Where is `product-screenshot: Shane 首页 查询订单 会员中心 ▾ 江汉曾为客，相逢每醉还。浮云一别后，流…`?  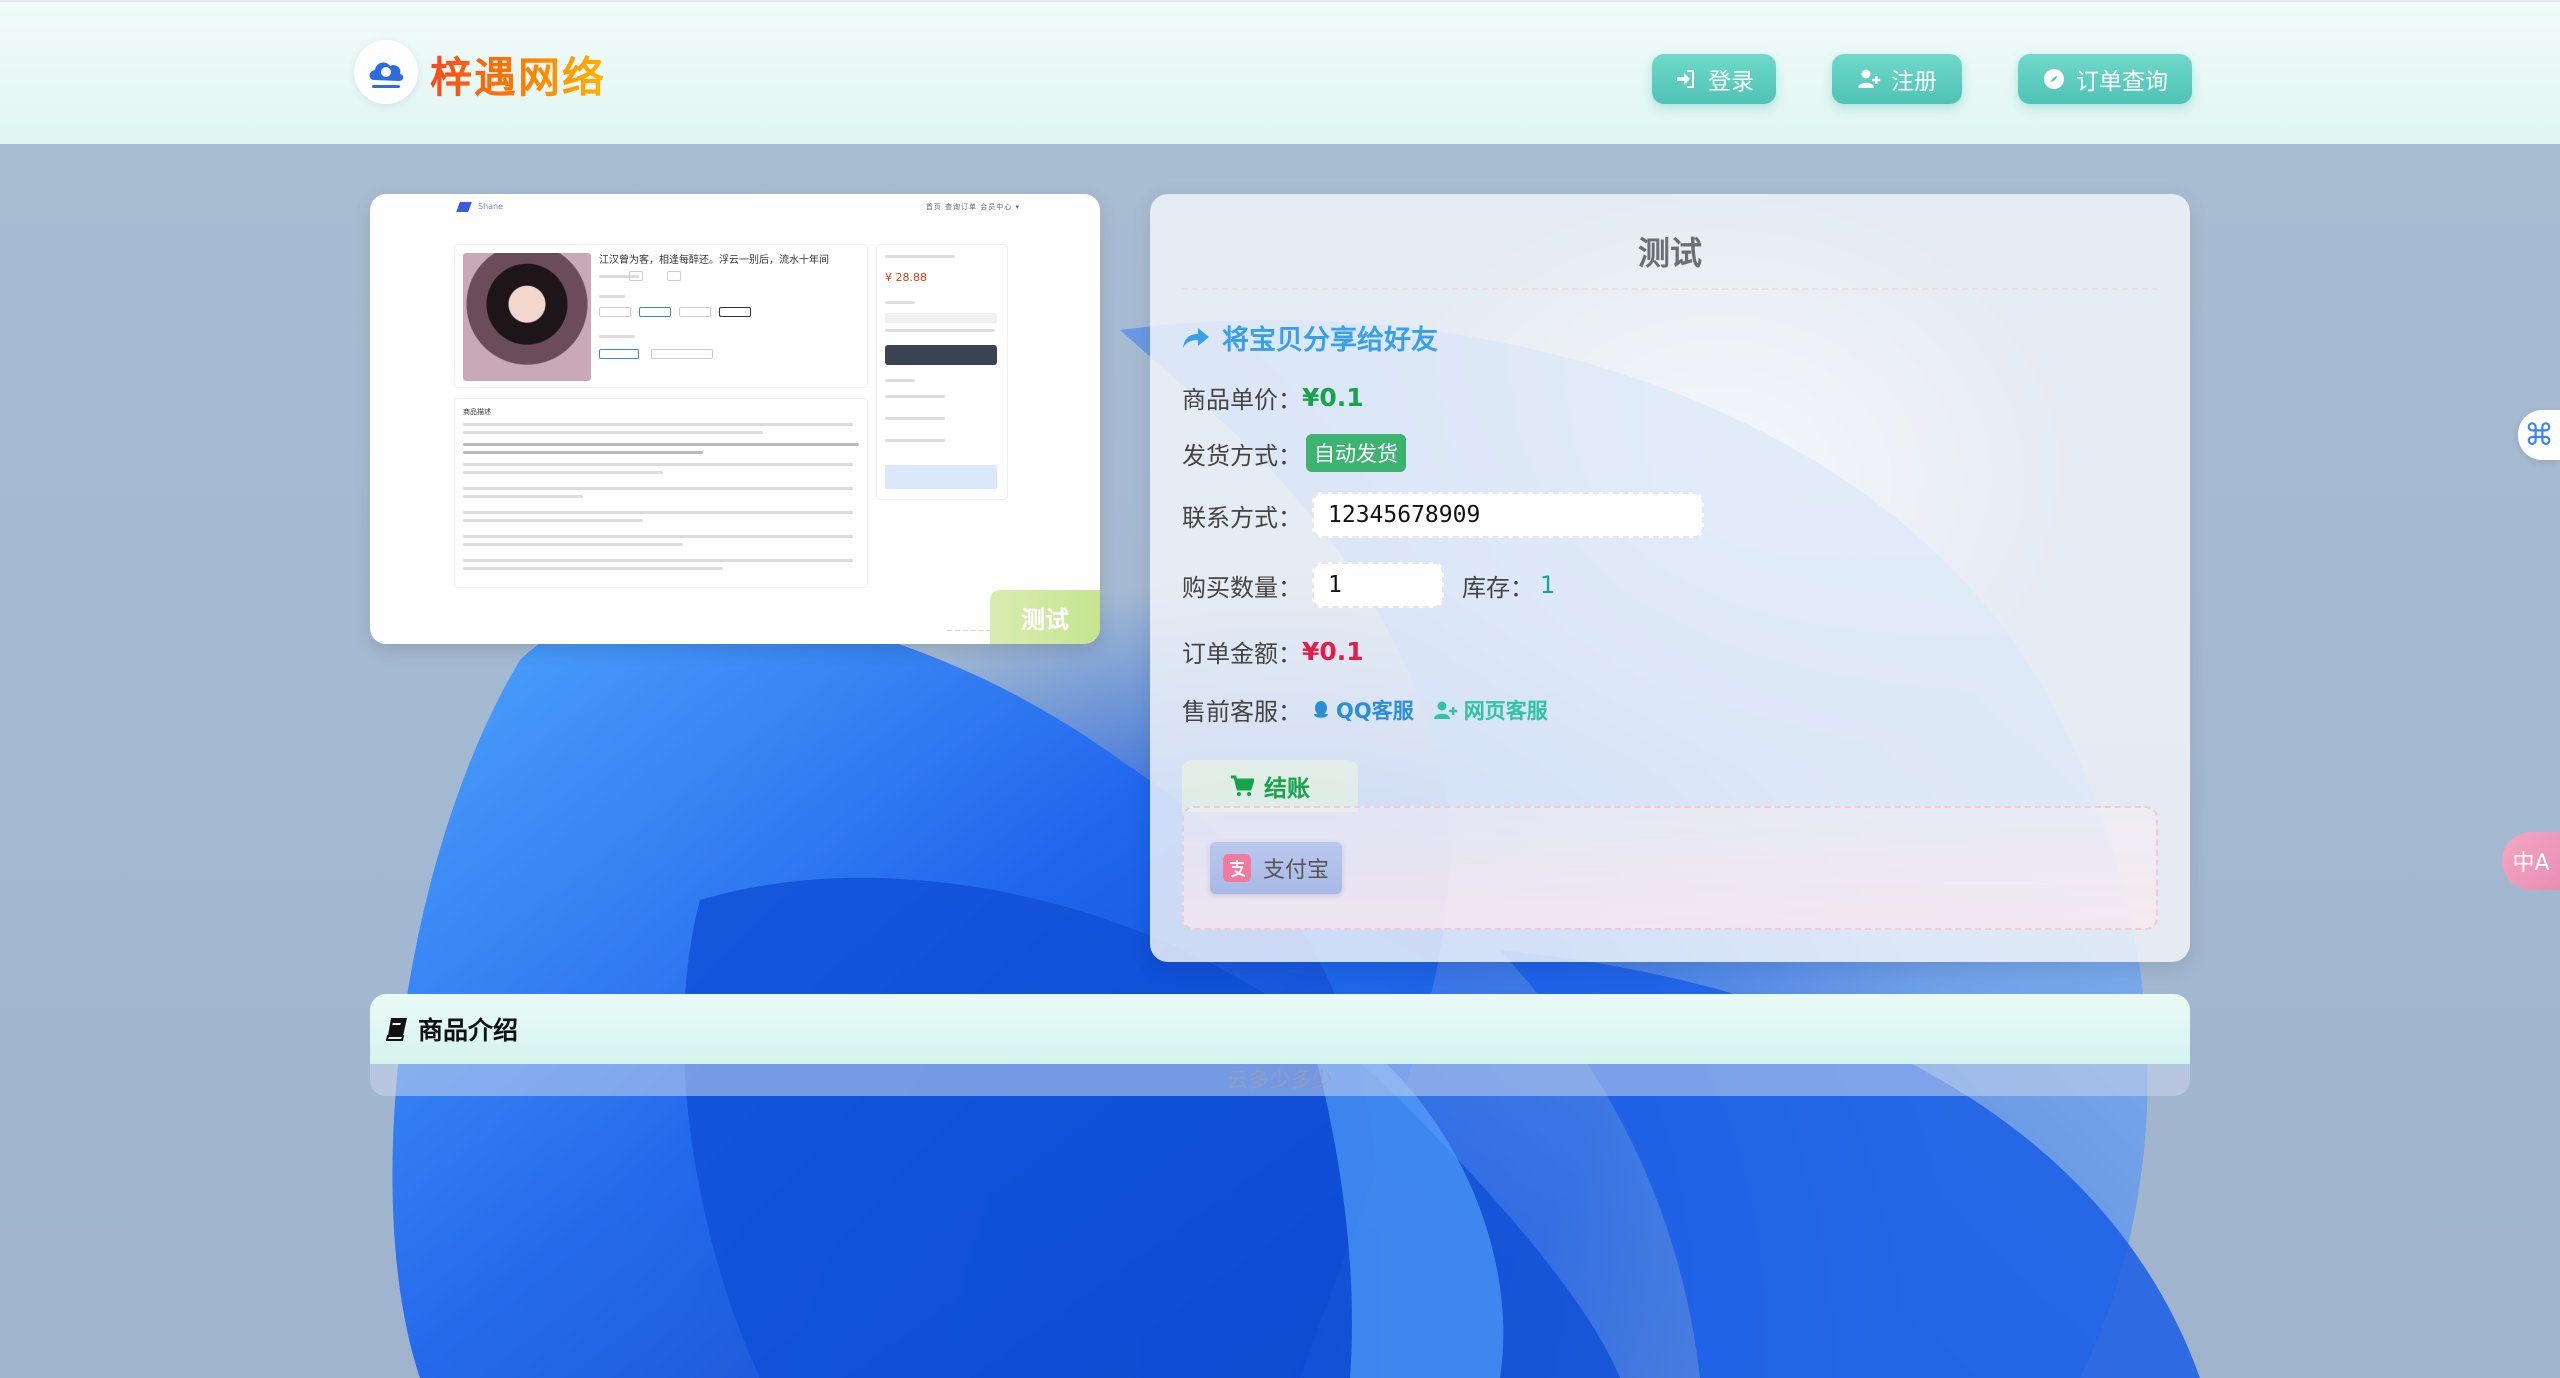 product-screenshot: Shane 首页 查询订单 会员中心 ▾ 江汉曾为客，相逢每醉还。浮云一别后，流… is located at coordinates (735, 419).